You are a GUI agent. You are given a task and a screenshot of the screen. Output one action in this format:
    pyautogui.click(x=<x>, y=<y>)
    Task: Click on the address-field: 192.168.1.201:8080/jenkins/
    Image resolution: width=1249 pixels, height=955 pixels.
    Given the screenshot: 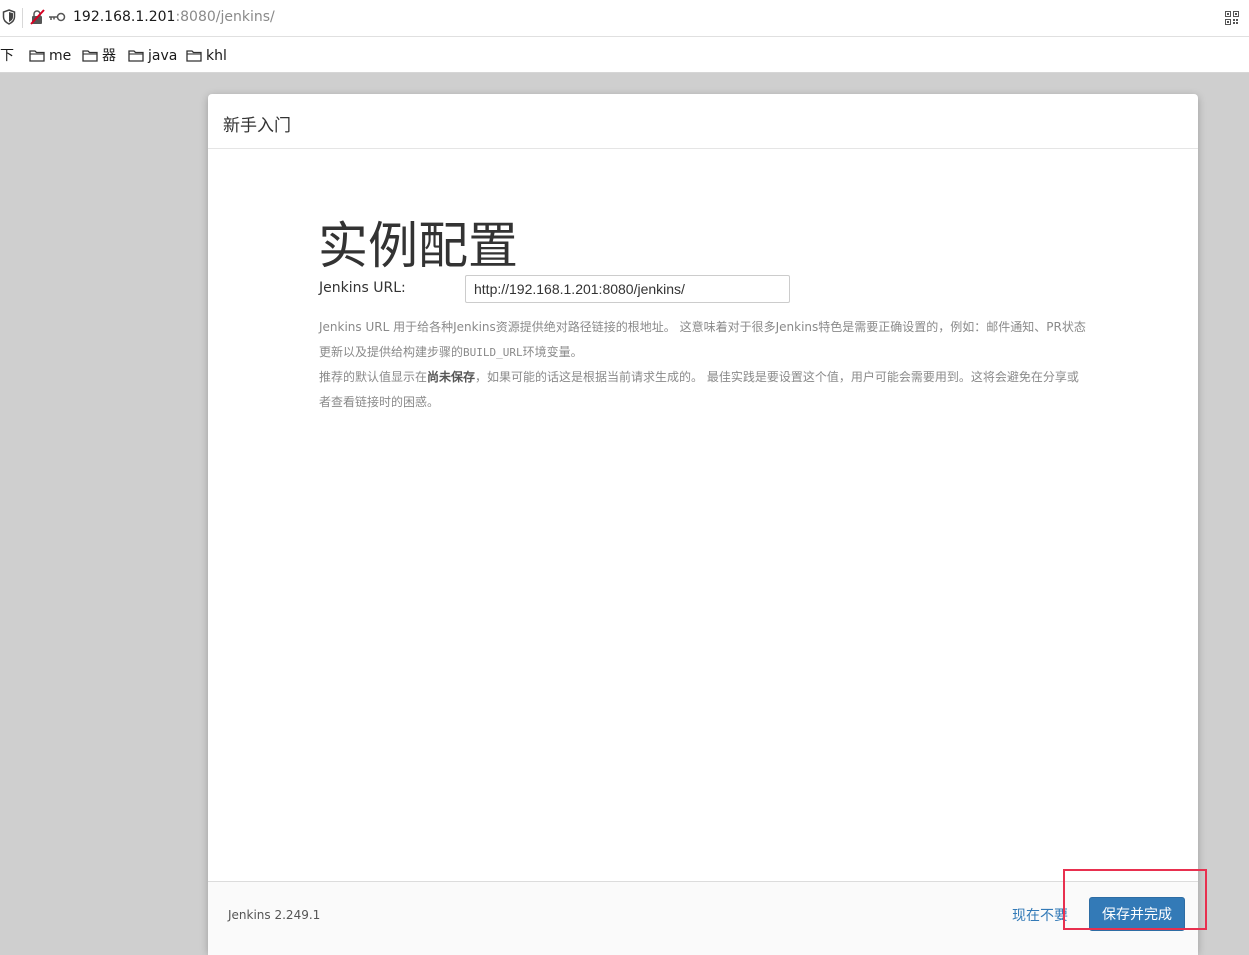 What is the action you would take?
    pyautogui.click(x=174, y=17)
    